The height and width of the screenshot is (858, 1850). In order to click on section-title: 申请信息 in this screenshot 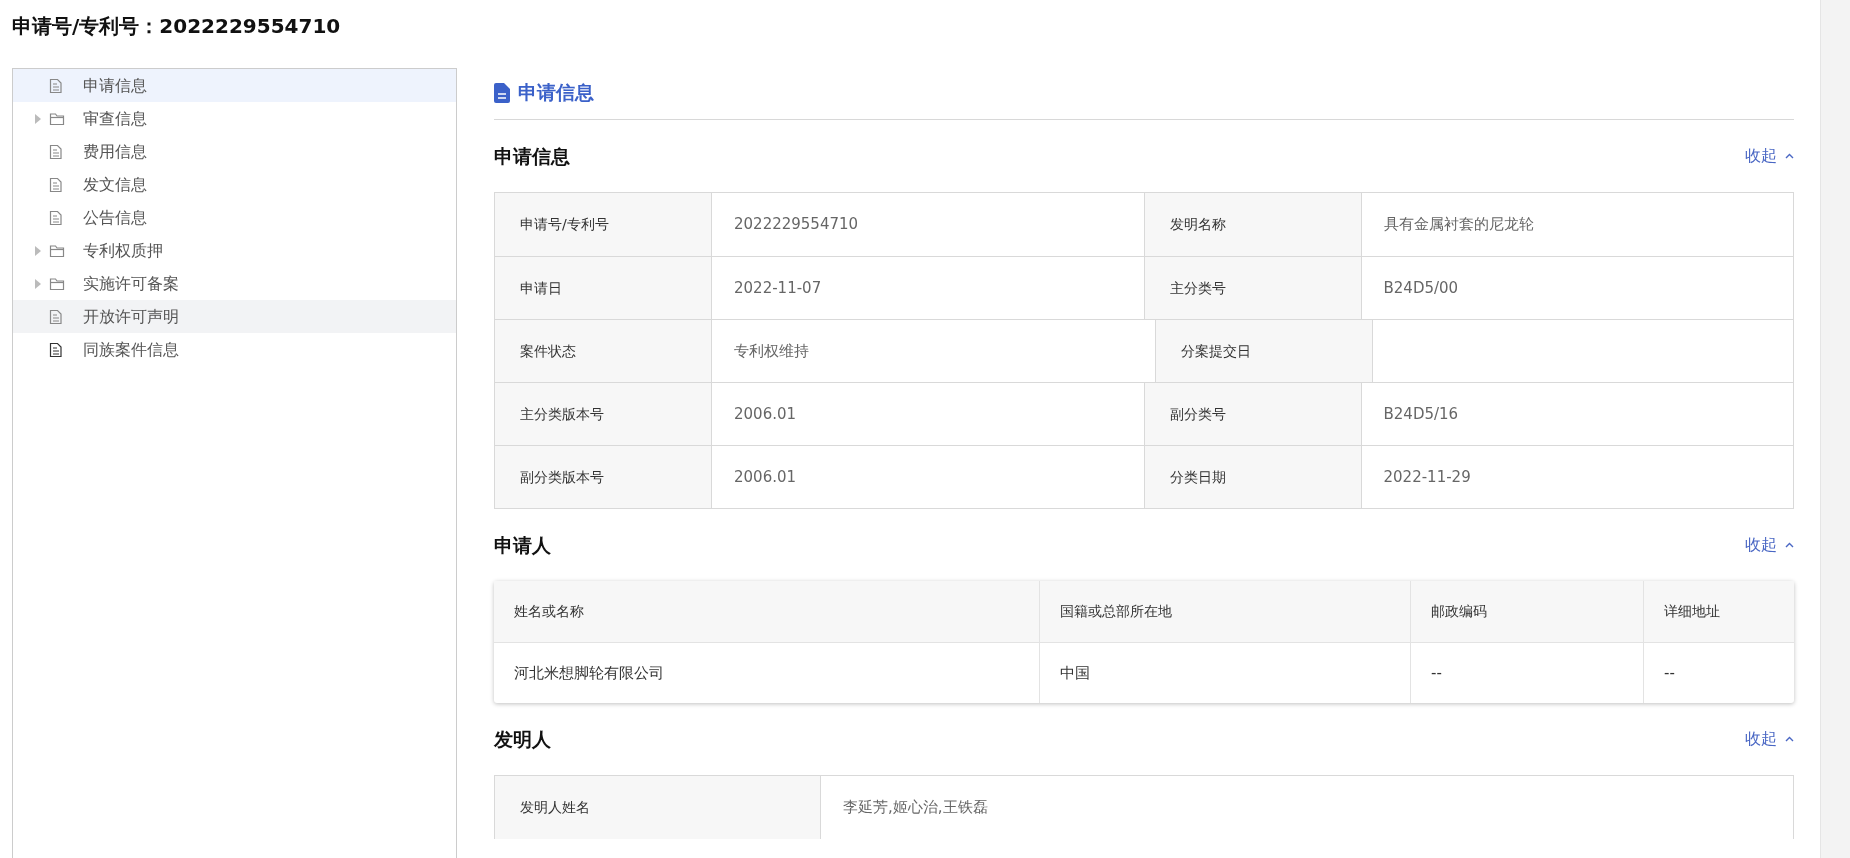, I will do `click(532, 156)`.